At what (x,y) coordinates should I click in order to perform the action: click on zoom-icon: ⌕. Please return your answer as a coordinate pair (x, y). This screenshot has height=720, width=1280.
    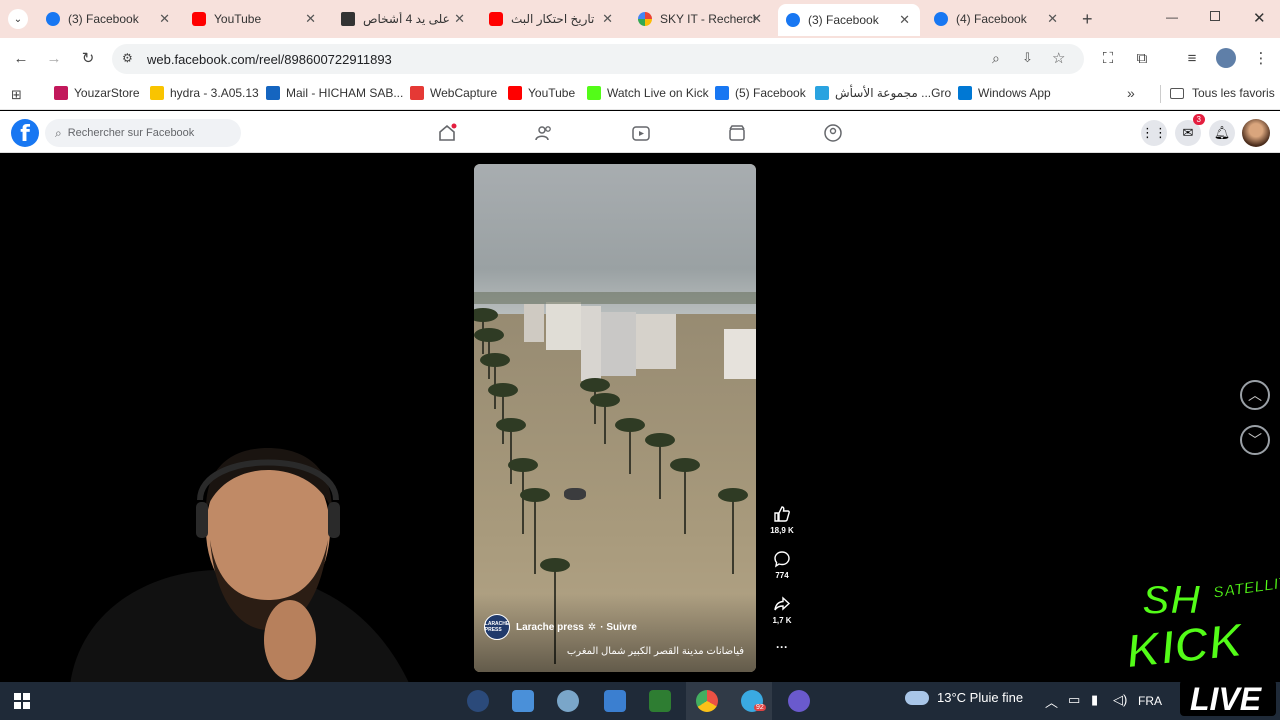
    Looking at the image, I should click on (996, 58).